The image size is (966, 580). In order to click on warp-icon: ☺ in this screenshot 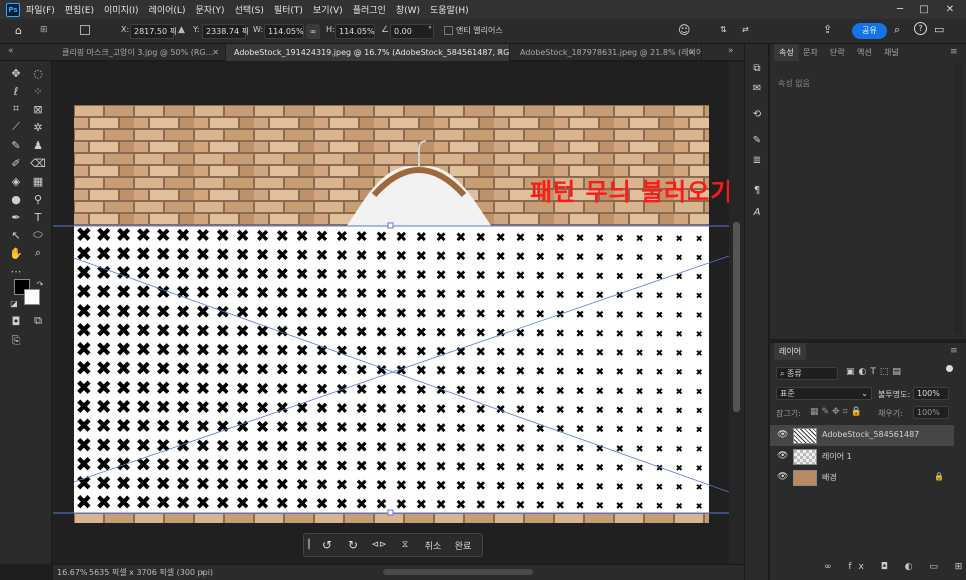, I will do `click(684, 30)`.